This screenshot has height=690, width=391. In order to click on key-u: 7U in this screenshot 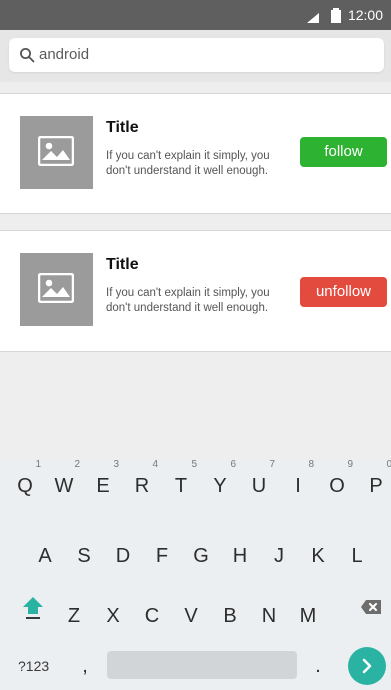, I will do `click(259, 478)`.